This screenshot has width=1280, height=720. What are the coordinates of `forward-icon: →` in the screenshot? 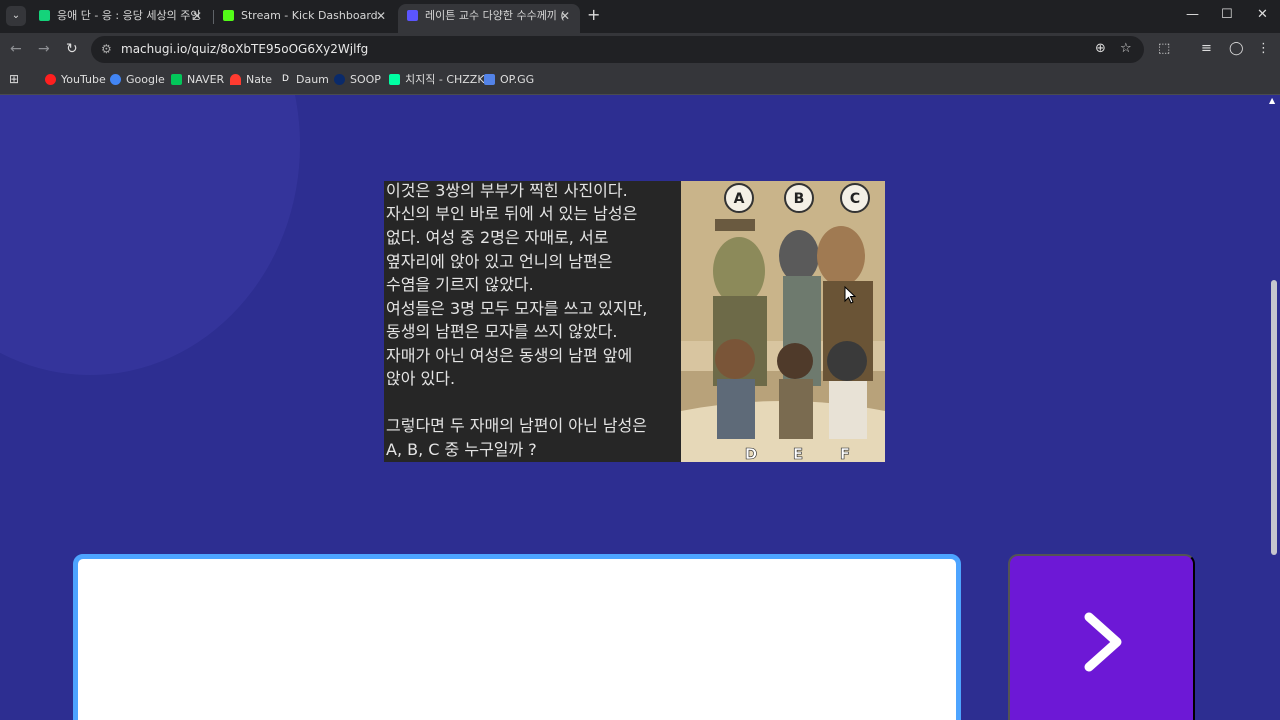 It's located at (44, 49).